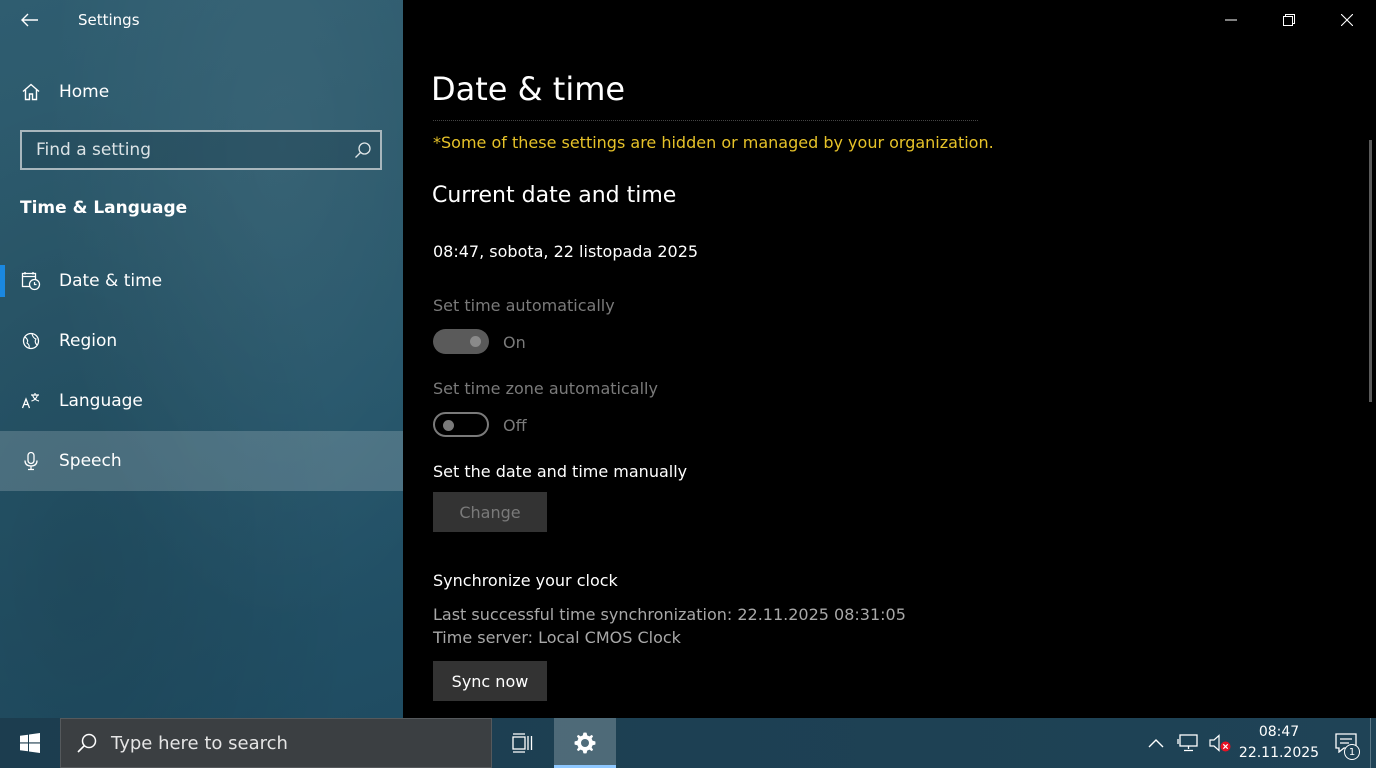 This screenshot has width=1376, height=768. What do you see at coordinates (201, 401) in the screenshot?
I see `sidebar-item-language: Language` at bounding box center [201, 401].